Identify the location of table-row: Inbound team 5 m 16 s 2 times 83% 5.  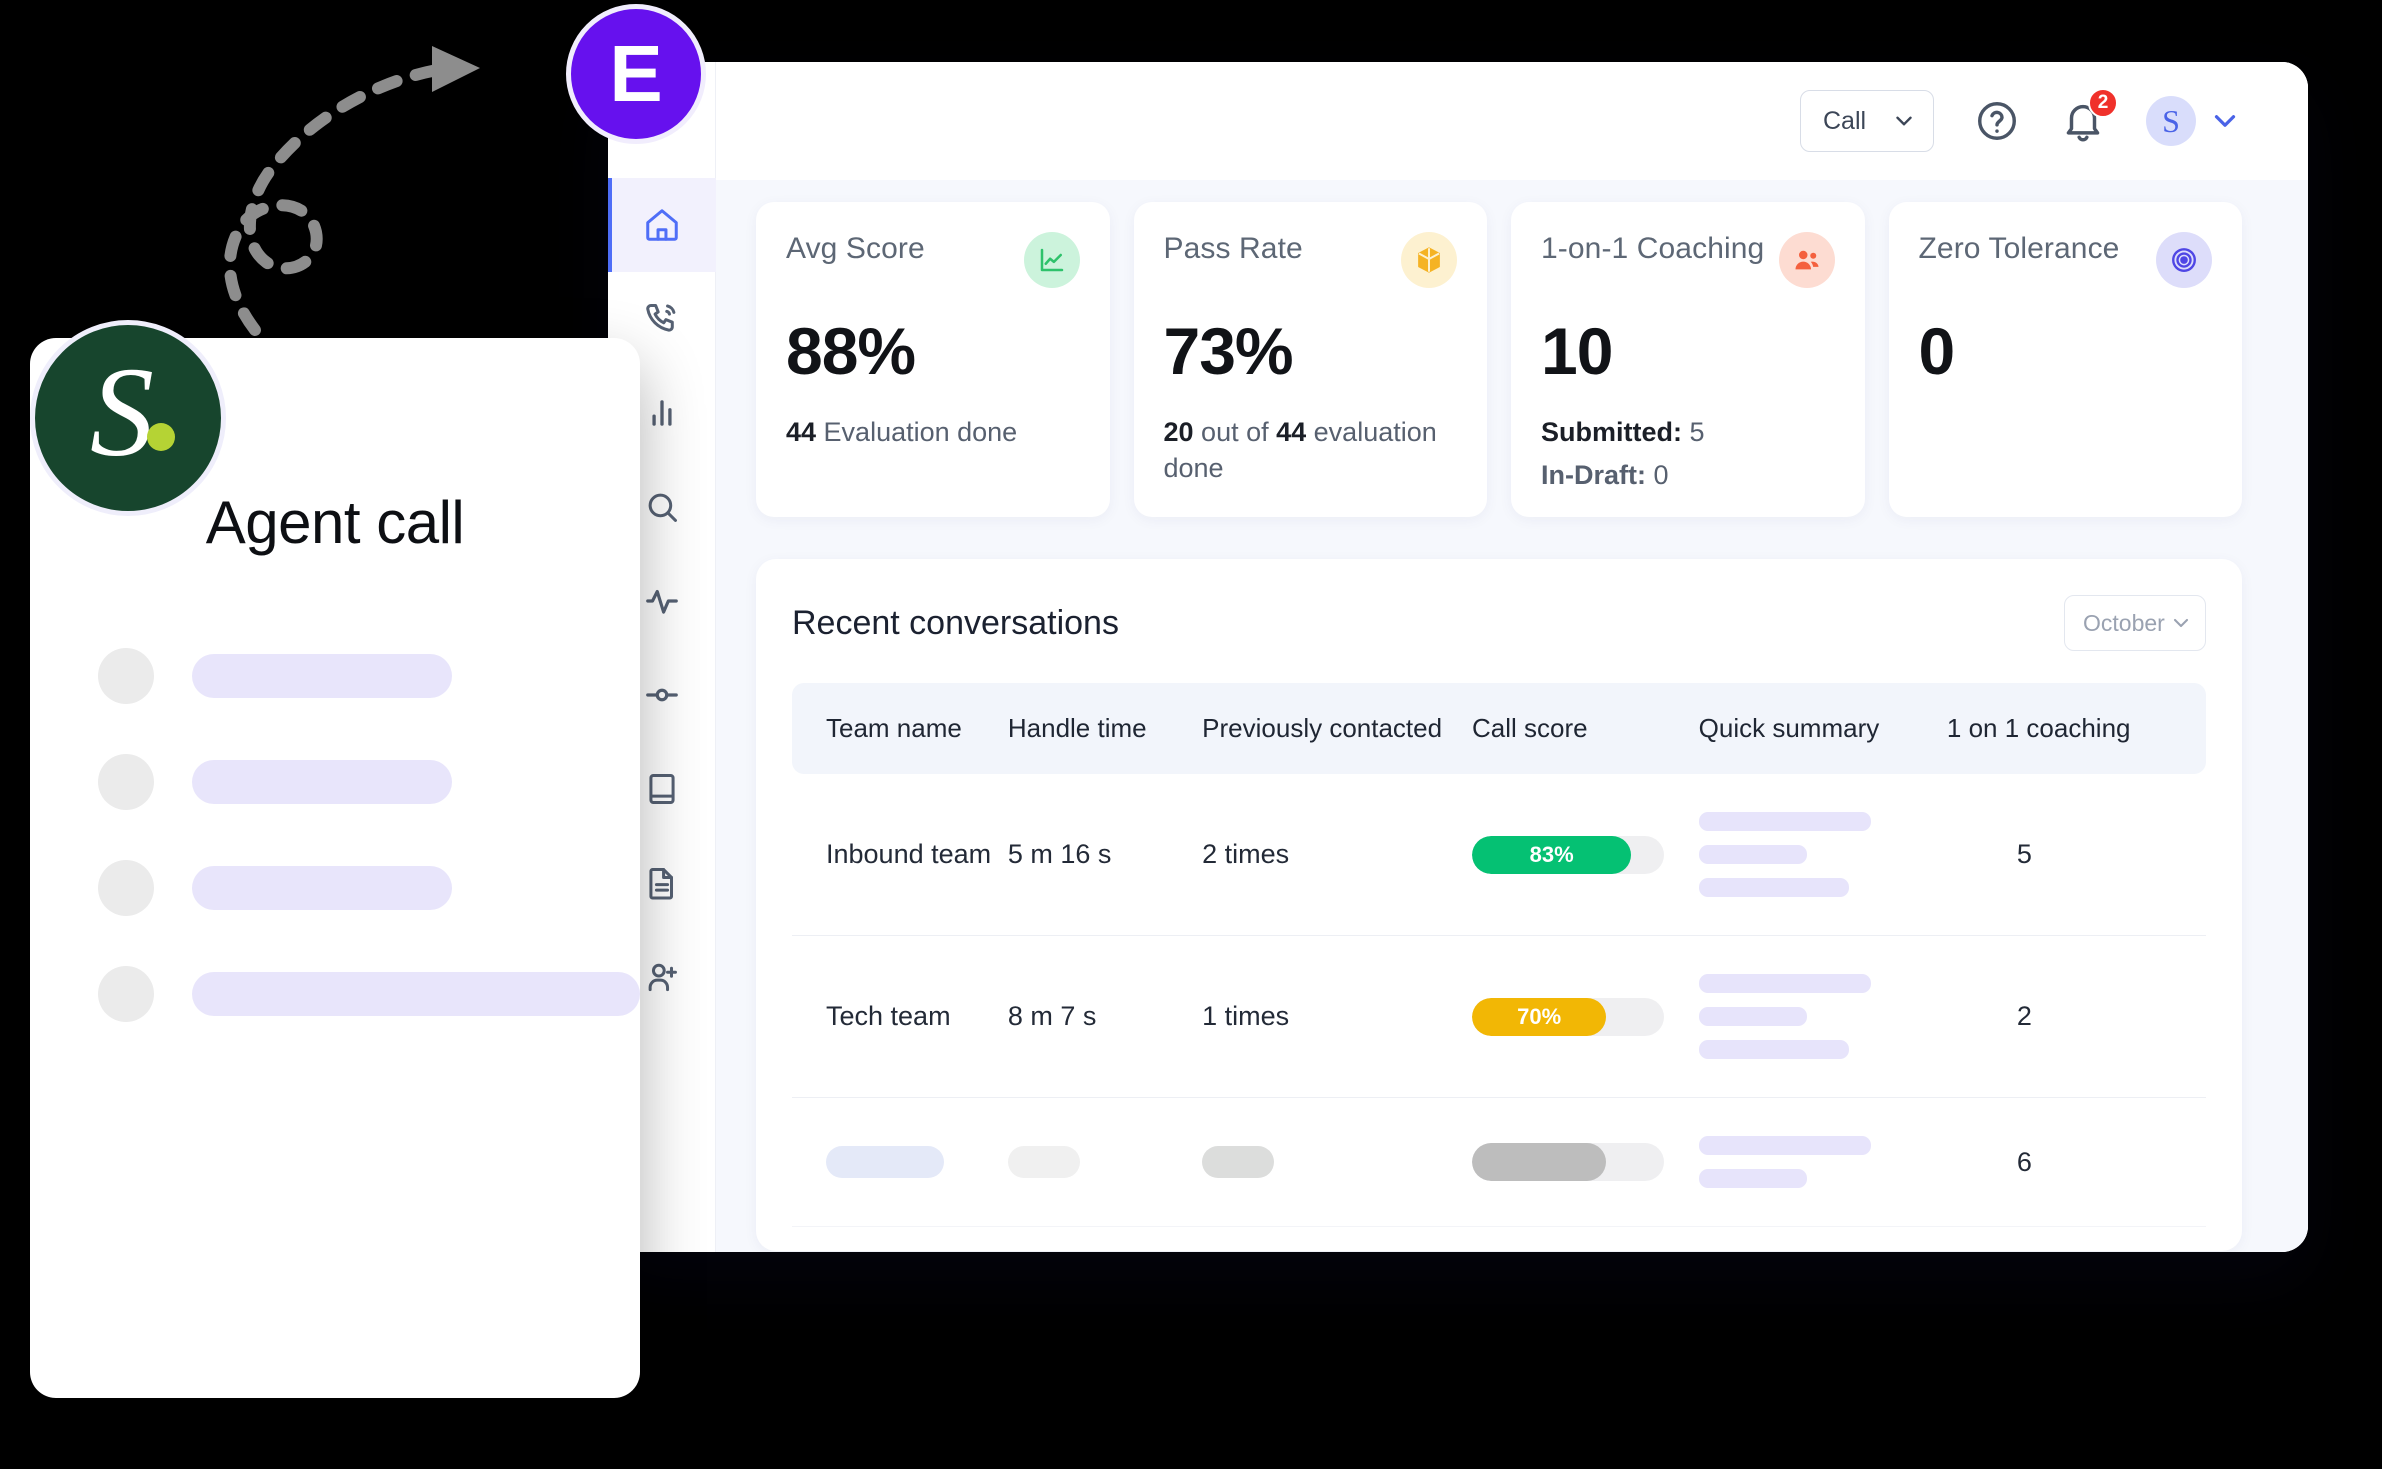
(1499, 855).